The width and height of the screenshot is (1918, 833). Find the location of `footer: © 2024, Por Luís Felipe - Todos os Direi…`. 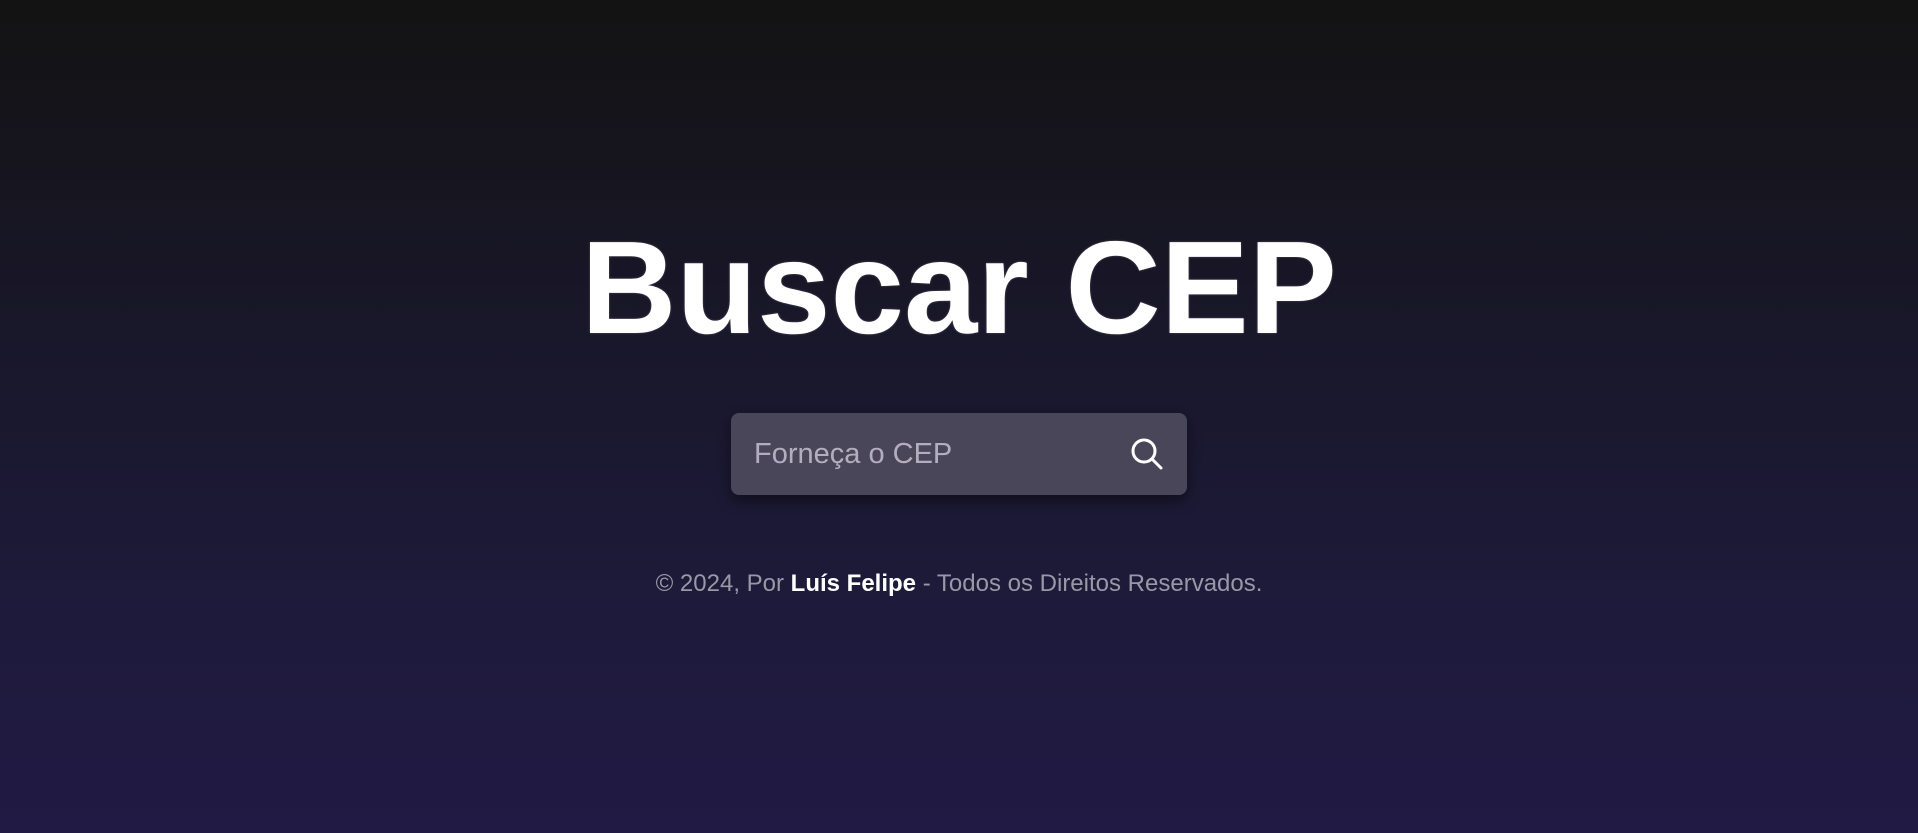

footer: © 2024, Por Luís Felipe - Todos os Direi… is located at coordinates (959, 584).